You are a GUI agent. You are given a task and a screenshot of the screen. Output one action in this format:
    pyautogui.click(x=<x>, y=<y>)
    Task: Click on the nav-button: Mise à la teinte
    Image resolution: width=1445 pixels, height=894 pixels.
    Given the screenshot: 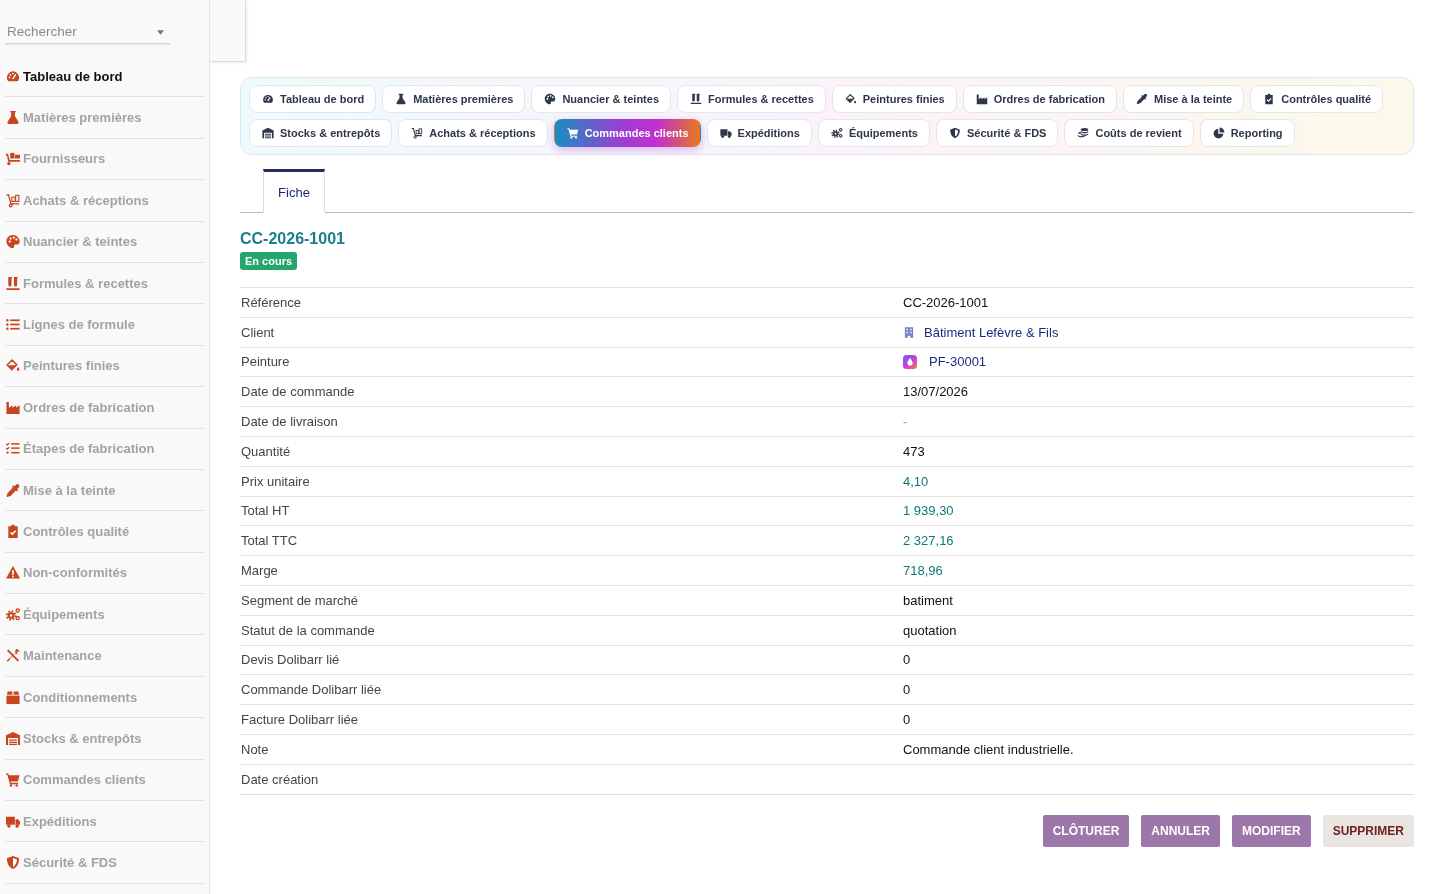 What is the action you would take?
    pyautogui.click(x=1183, y=99)
    